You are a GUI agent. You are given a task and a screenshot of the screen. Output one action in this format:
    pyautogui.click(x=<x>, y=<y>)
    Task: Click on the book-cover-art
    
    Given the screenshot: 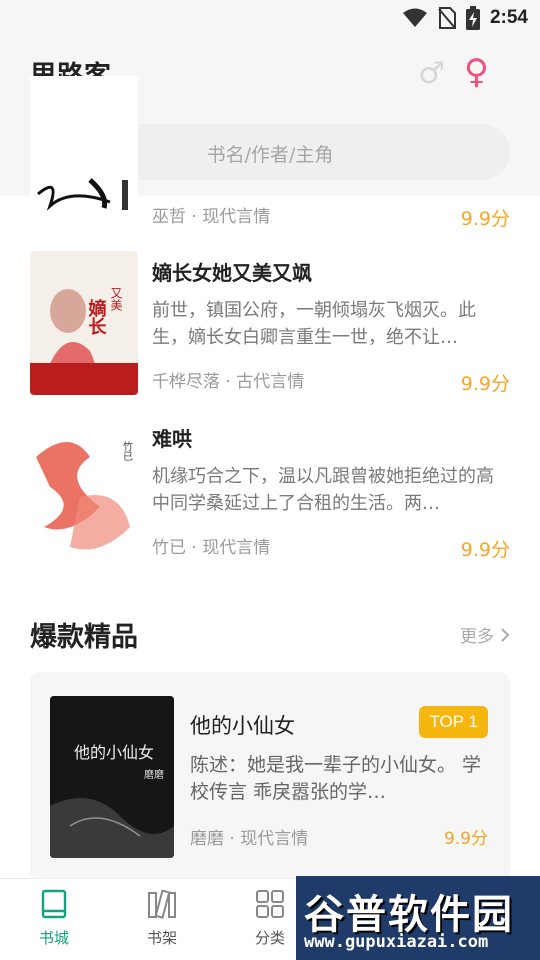 What is the action you would take?
    pyautogui.click(x=82, y=194)
    